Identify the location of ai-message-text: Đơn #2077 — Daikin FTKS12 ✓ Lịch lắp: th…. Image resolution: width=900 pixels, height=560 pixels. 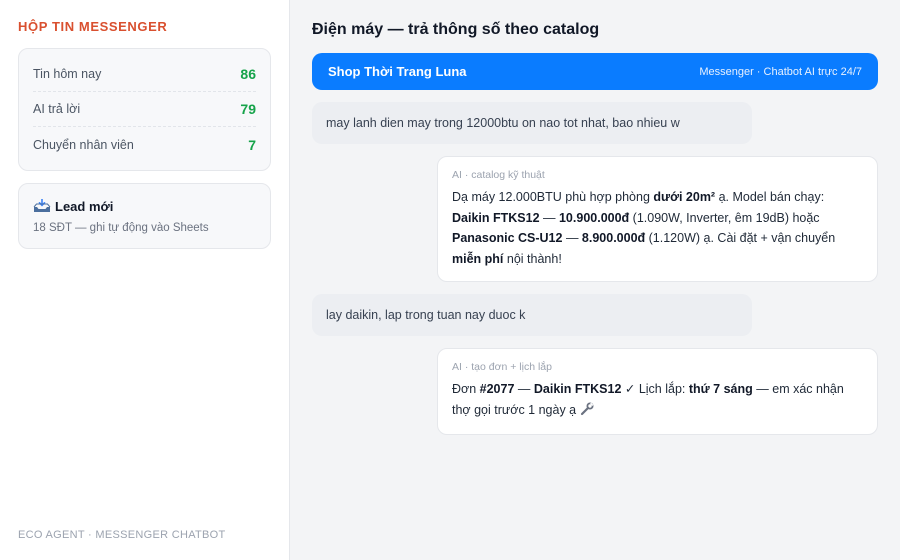
(657, 400).